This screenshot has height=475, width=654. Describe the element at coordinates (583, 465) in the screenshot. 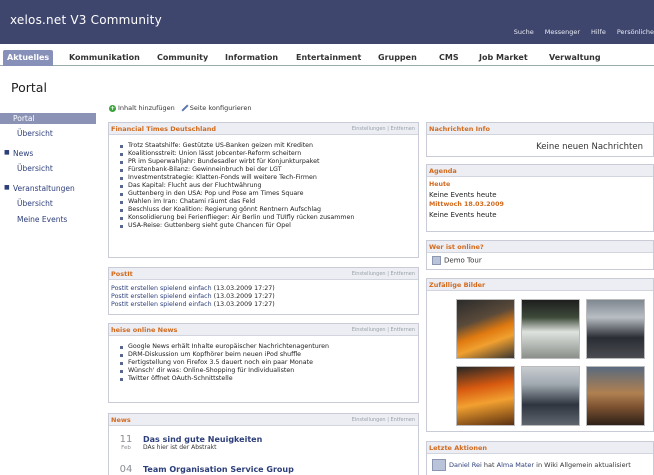

I see `action-rest: in Wiki Allgemein aktualisiert` at that location.